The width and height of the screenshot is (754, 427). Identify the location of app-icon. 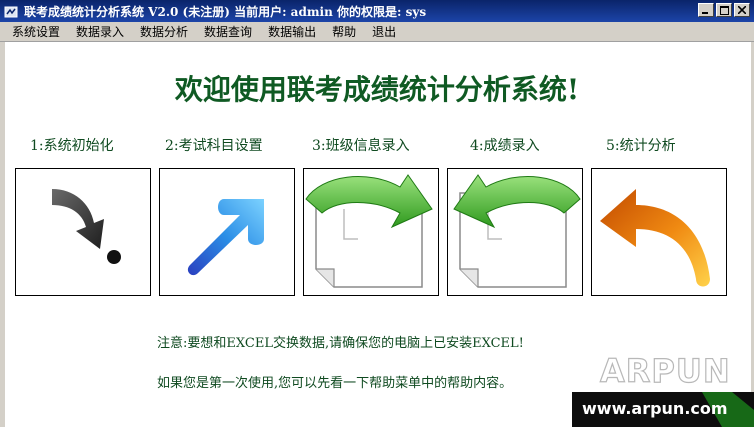
(11, 11).